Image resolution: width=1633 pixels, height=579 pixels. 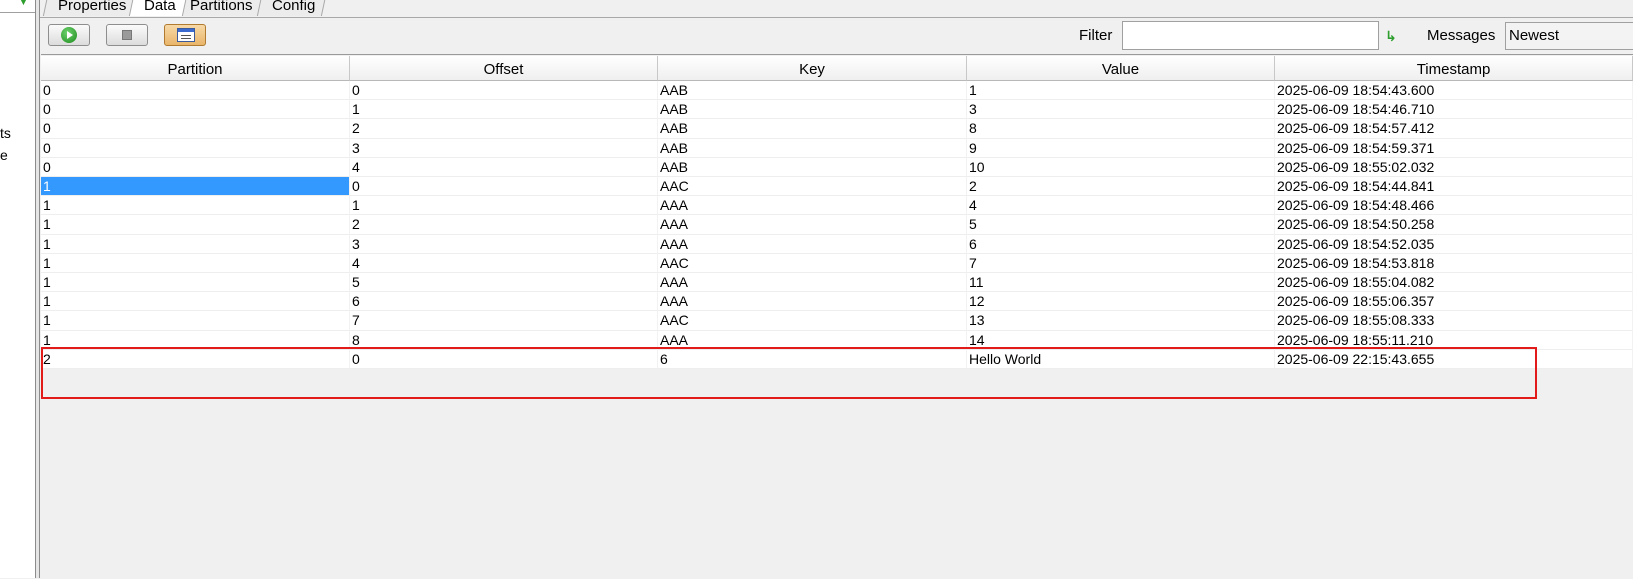 What do you see at coordinates (1454, 302) in the screenshot?
I see `table-cell-timestamp: 2025-06-09 18:55:06.357` at bounding box center [1454, 302].